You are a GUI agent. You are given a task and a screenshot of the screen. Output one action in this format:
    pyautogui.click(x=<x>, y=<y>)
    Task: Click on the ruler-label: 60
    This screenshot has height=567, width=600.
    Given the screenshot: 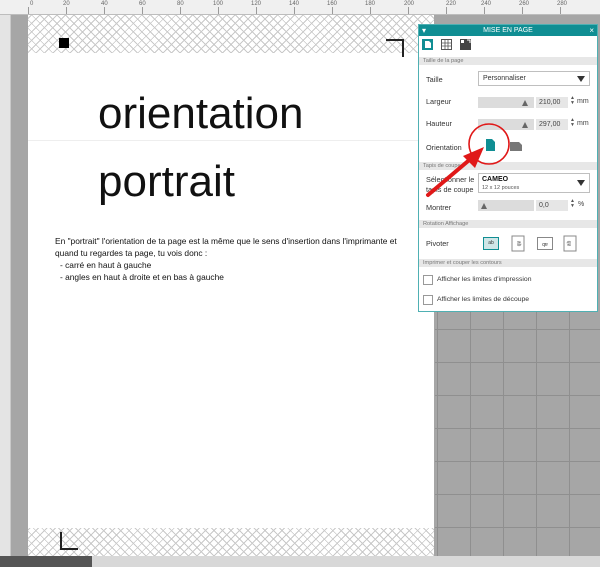 What is the action you would take?
    pyautogui.click(x=142, y=4)
    